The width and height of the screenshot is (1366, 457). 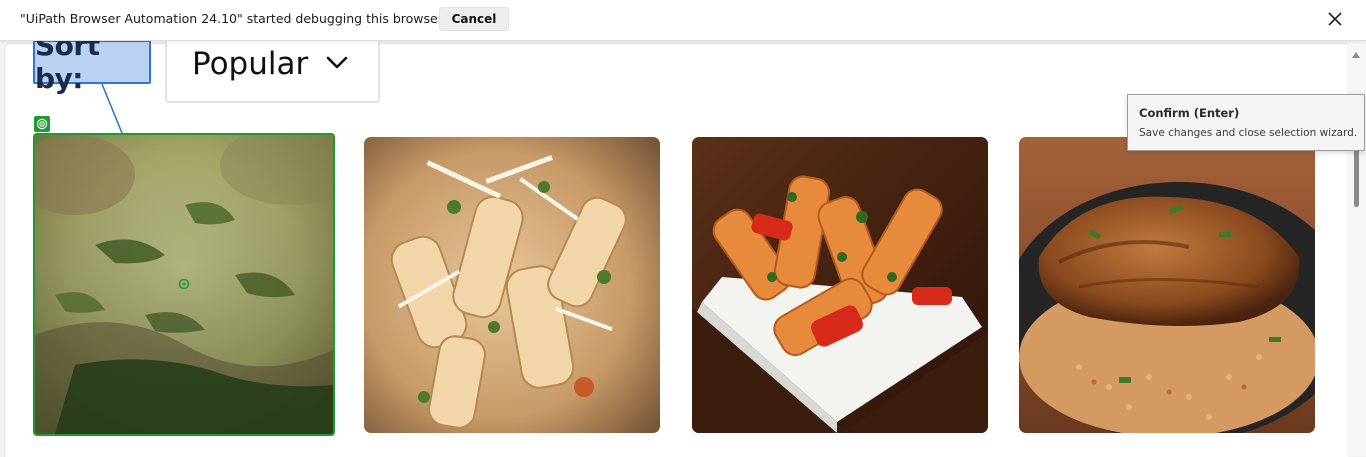 I want to click on tooltip-body: Save changes and close selection wizard., so click(x=1248, y=133).